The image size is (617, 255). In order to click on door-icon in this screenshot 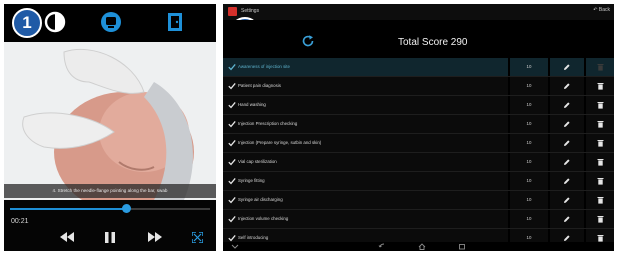, I will do `click(175, 22)`.